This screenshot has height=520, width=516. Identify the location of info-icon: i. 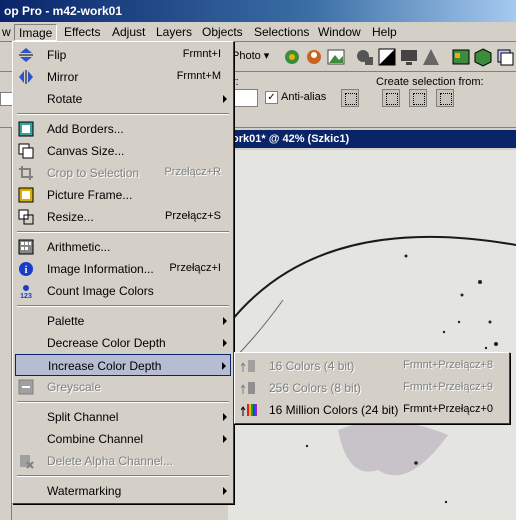
(26, 269).